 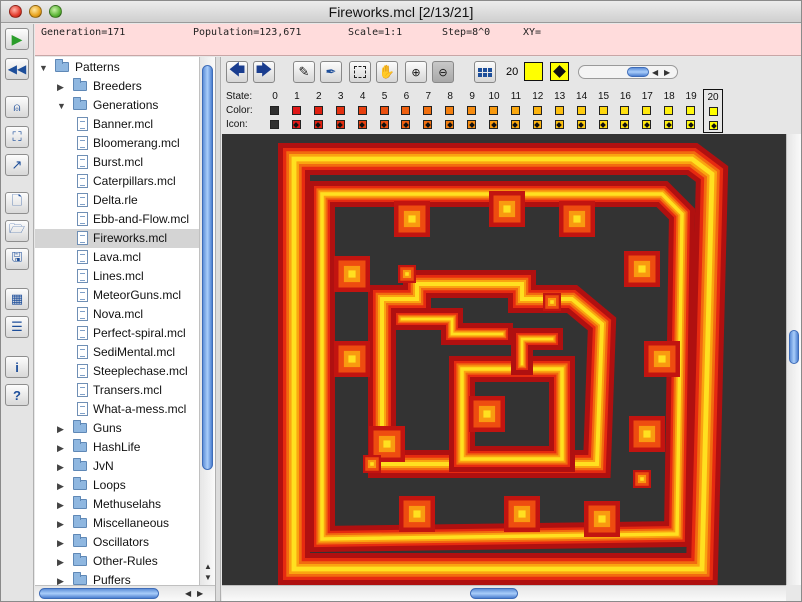 I want to click on current-state-icon, so click(x=559, y=71).